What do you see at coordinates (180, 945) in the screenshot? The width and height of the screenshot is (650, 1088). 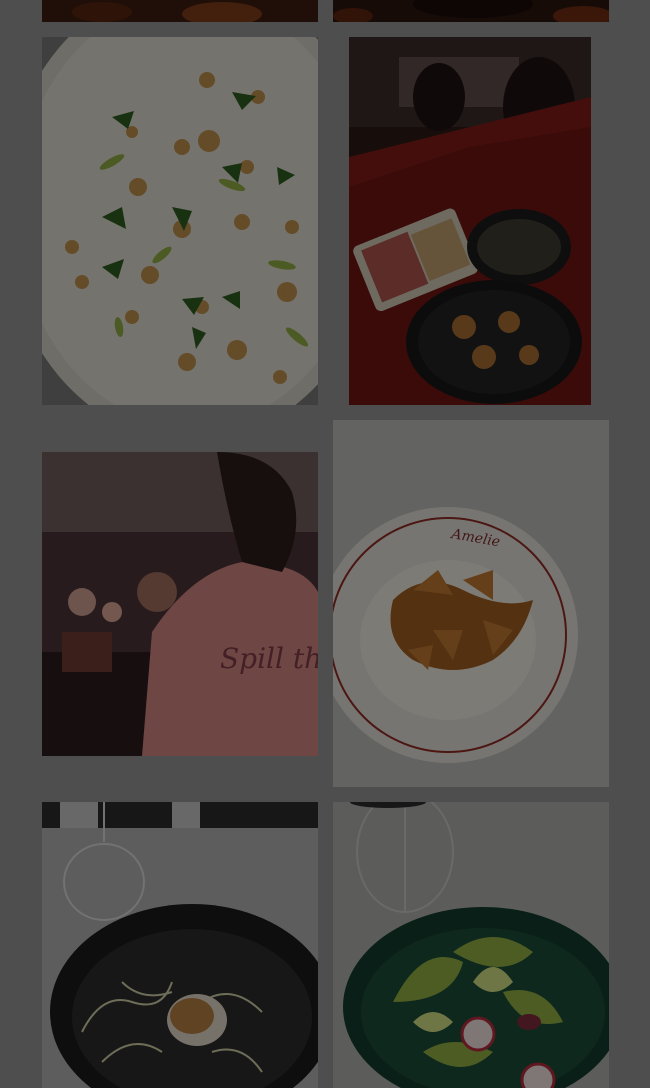 I see `frisee-bowl-photo` at bounding box center [180, 945].